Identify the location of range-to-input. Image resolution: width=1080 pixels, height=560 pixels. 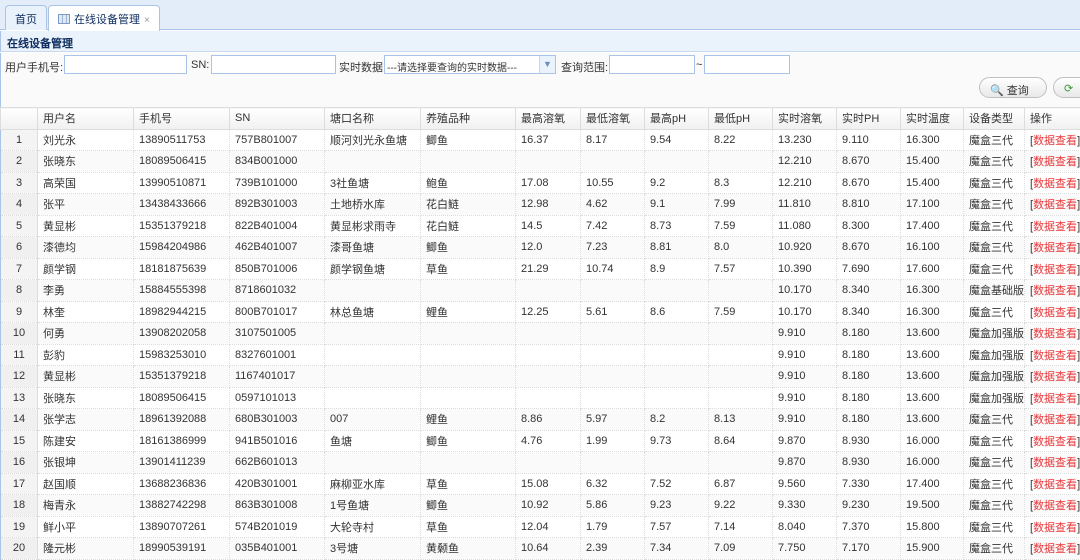
(747, 64).